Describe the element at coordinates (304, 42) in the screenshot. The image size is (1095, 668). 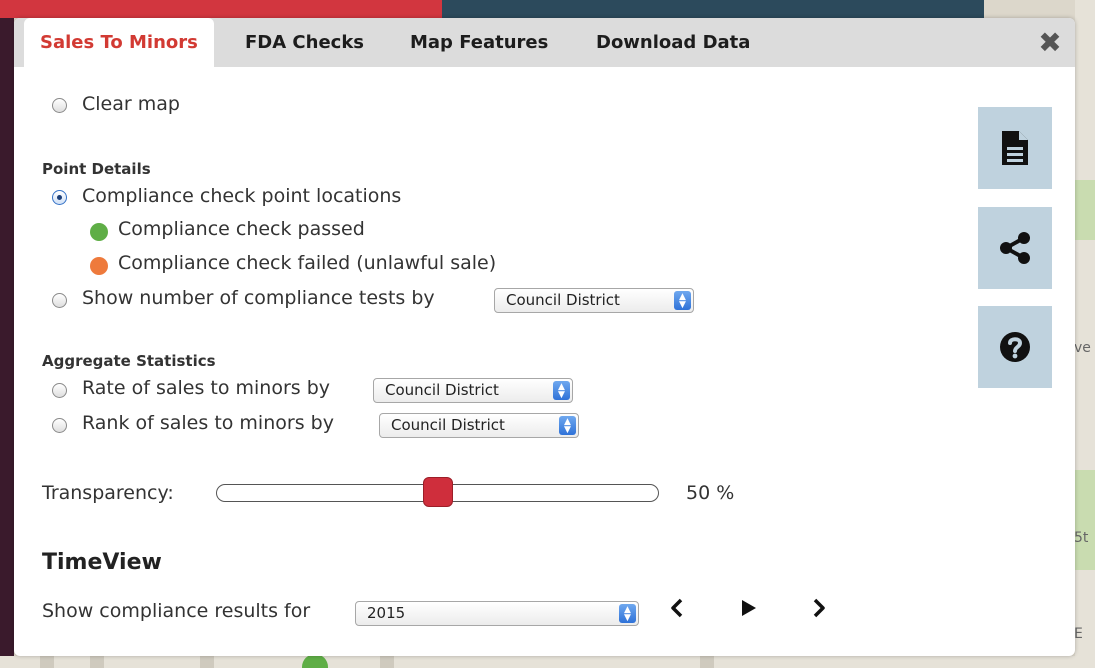
I see `tab-fda-checks: FDA Checks` at that location.